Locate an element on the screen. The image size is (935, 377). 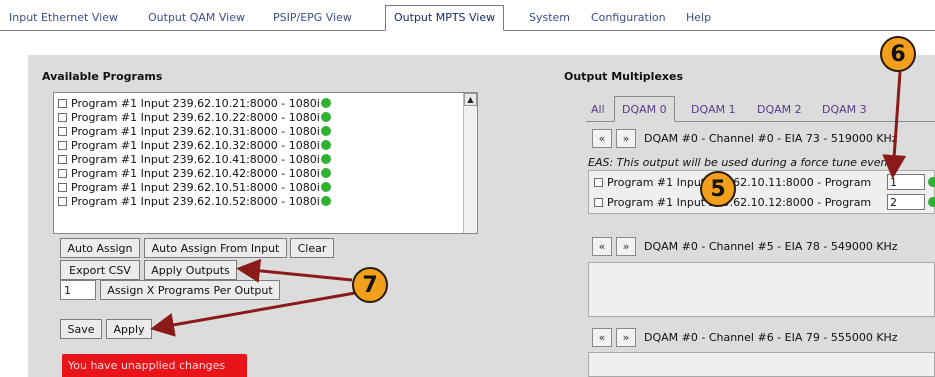
callout-7-marker: 7 is located at coordinates (370, 285).